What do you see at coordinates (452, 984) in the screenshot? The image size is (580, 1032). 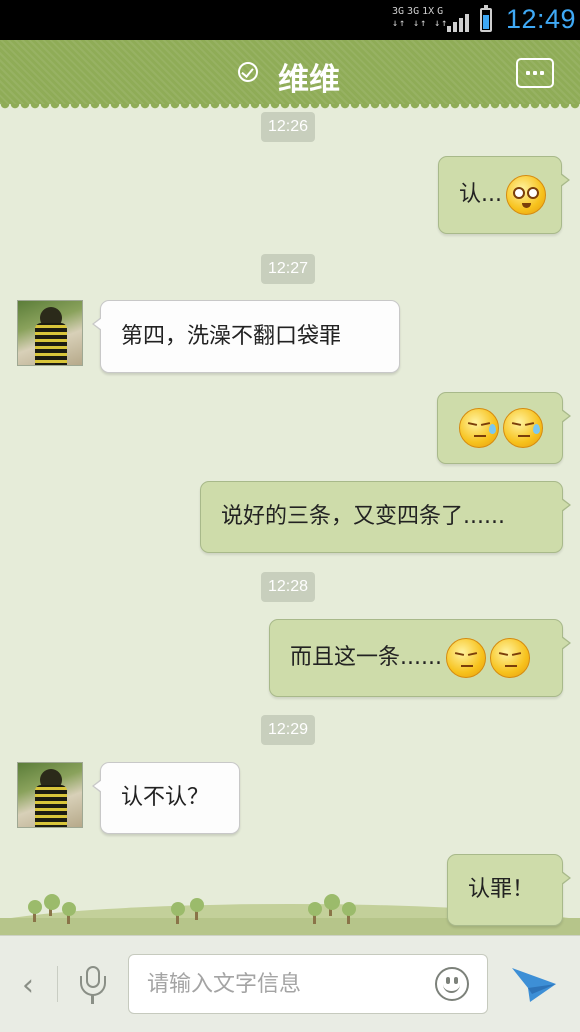 I see `smiley-icon` at bounding box center [452, 984].